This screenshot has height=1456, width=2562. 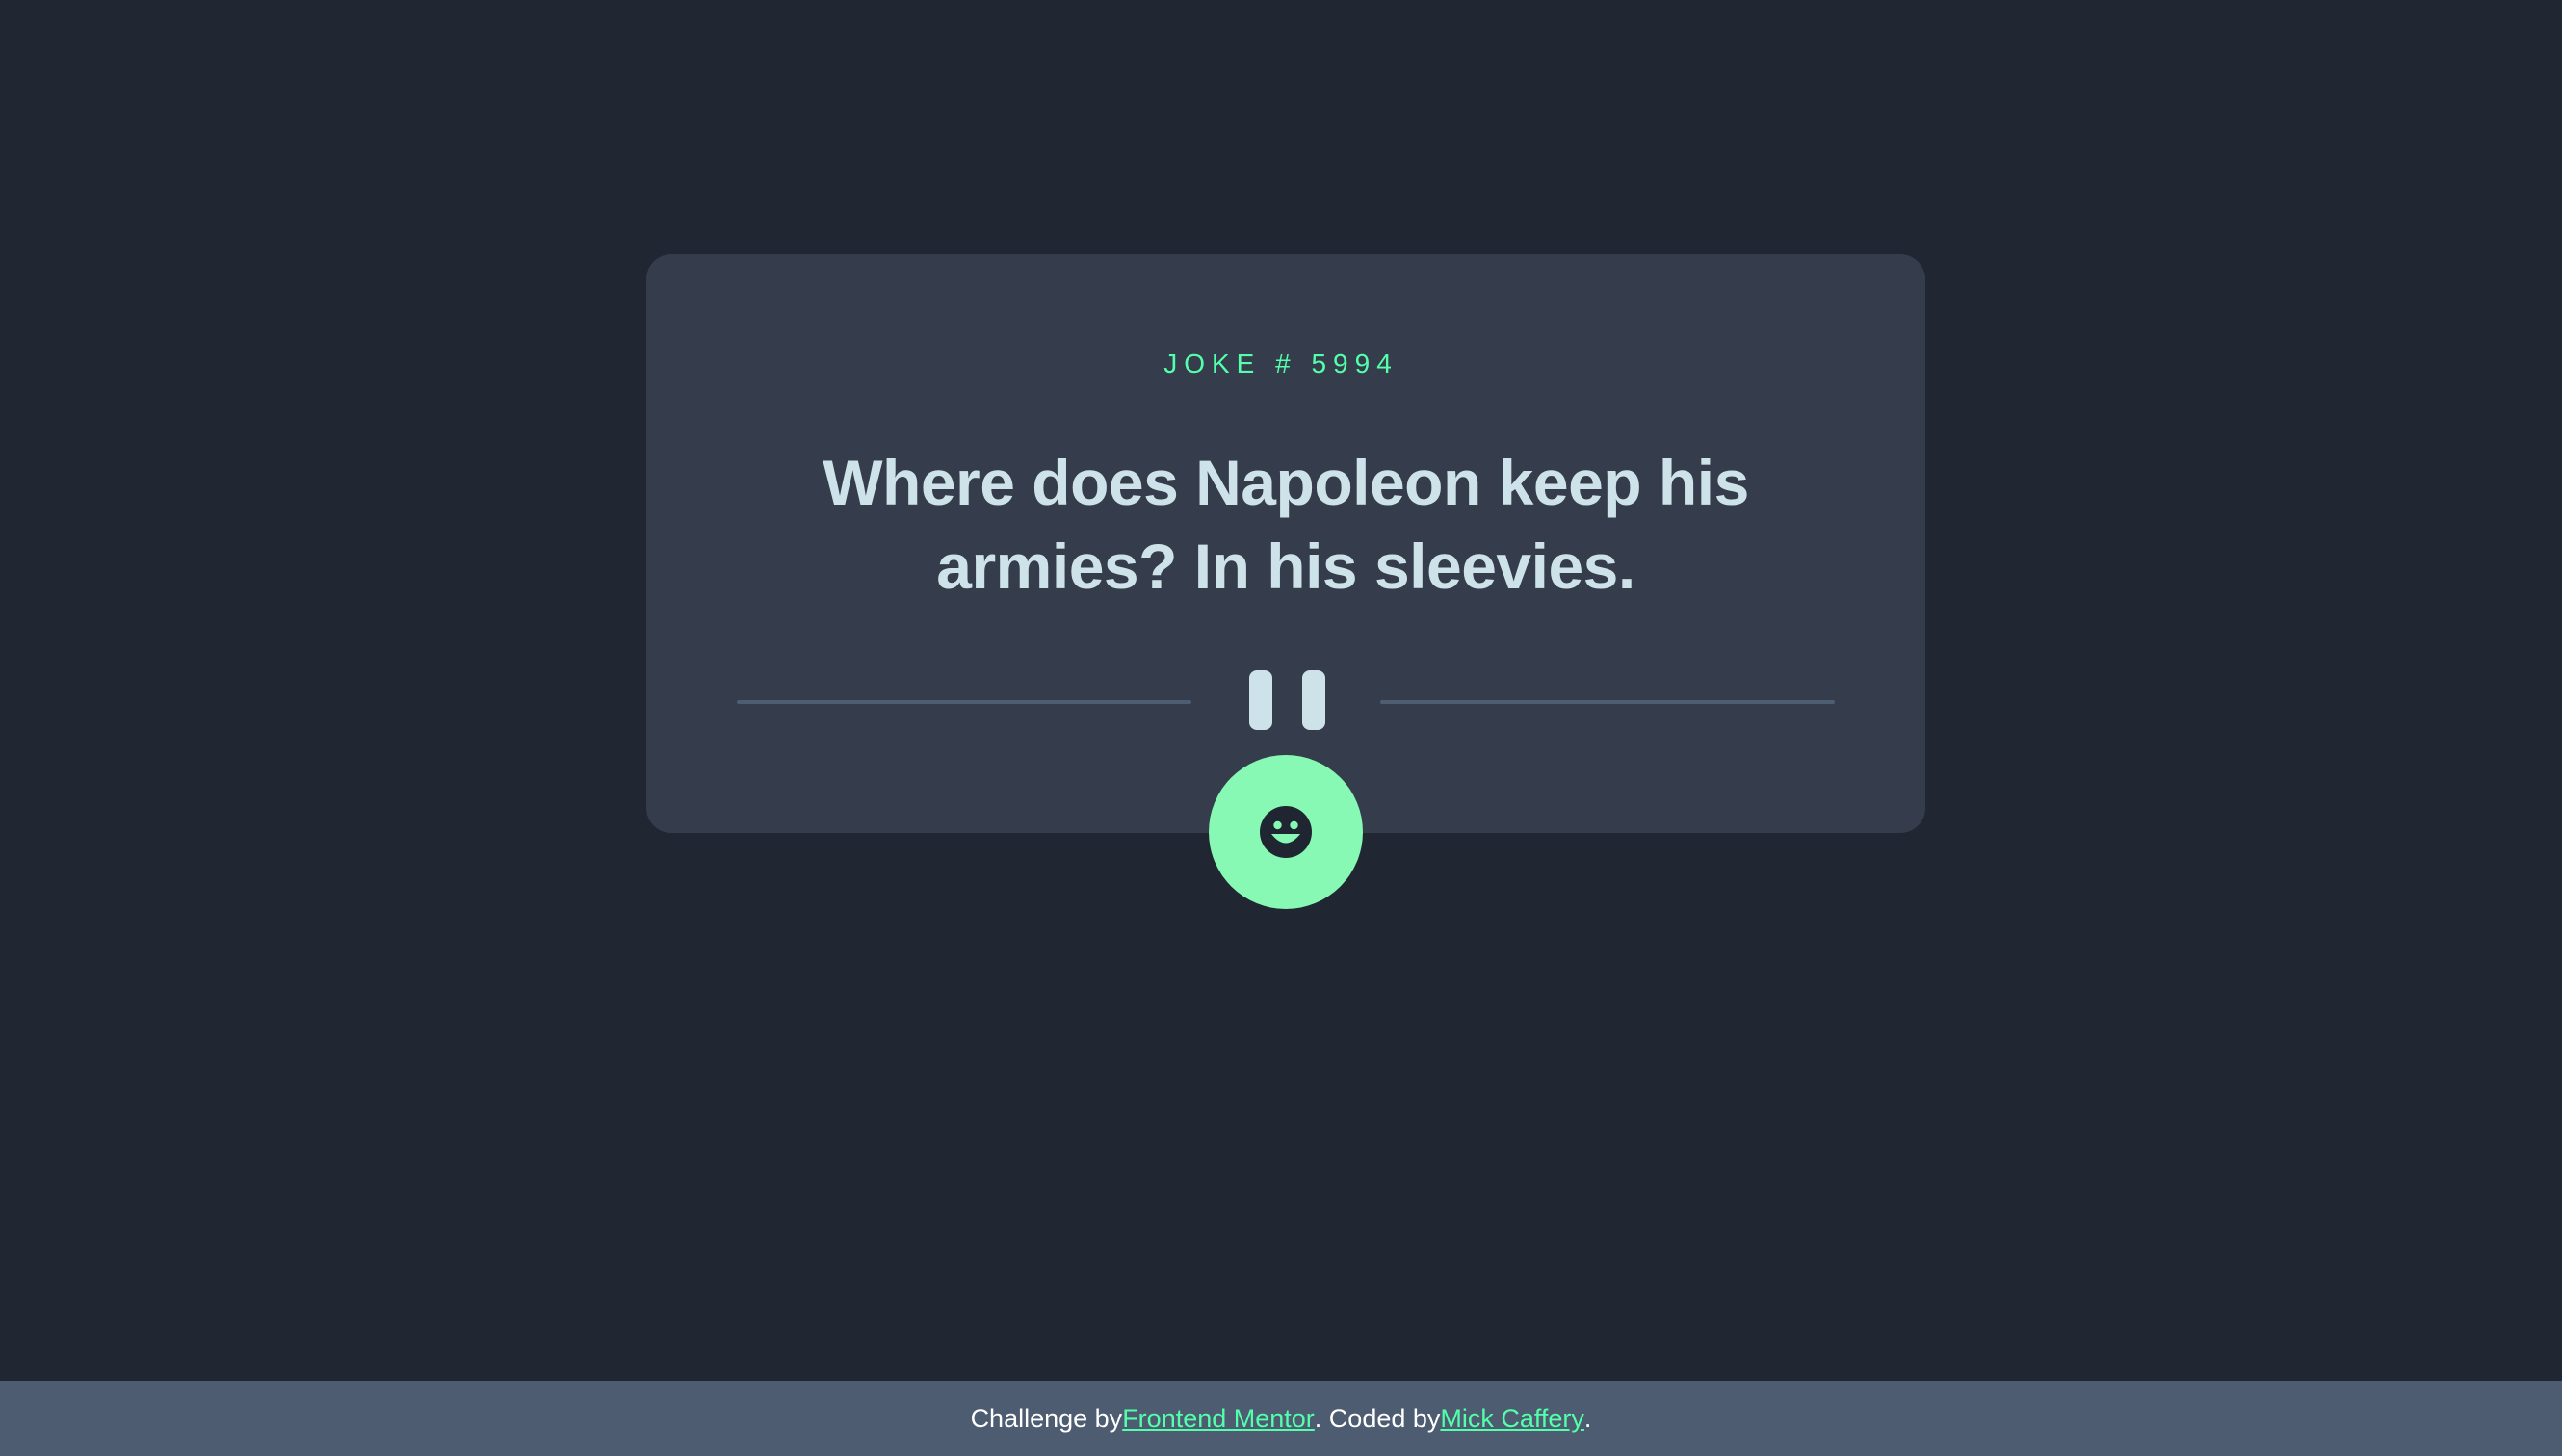 I want to click on divider-line-left, so click(x=964, y=702).